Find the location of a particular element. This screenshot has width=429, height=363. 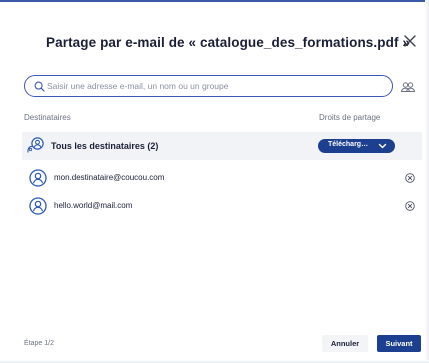

cancel-button: Annuler is located at coordinates (345, 343).